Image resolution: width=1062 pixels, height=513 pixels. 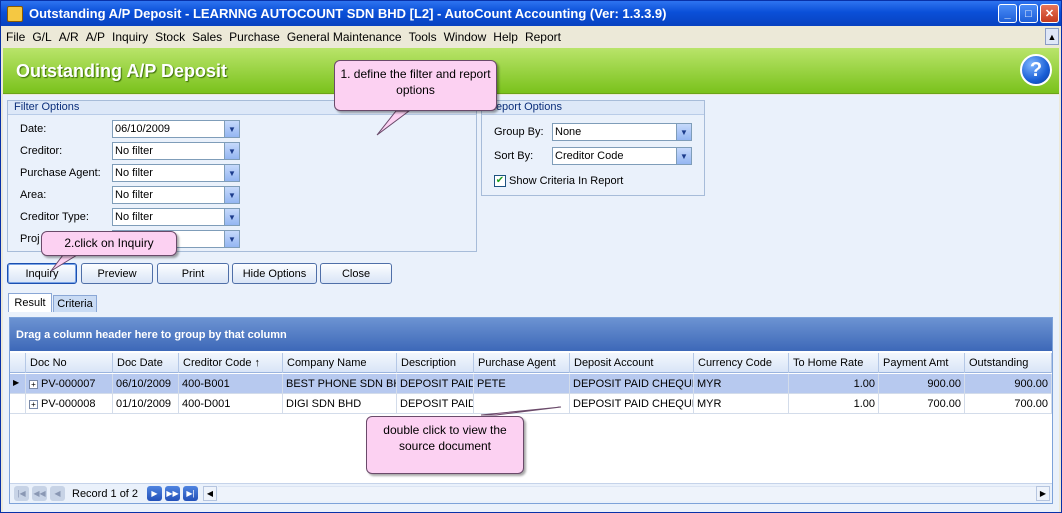 What do you see at coordinates (445, 445) in the screenshot?
I see `callout-doubleclick-note: double click to view the source document` at bounding box center [445, 445].